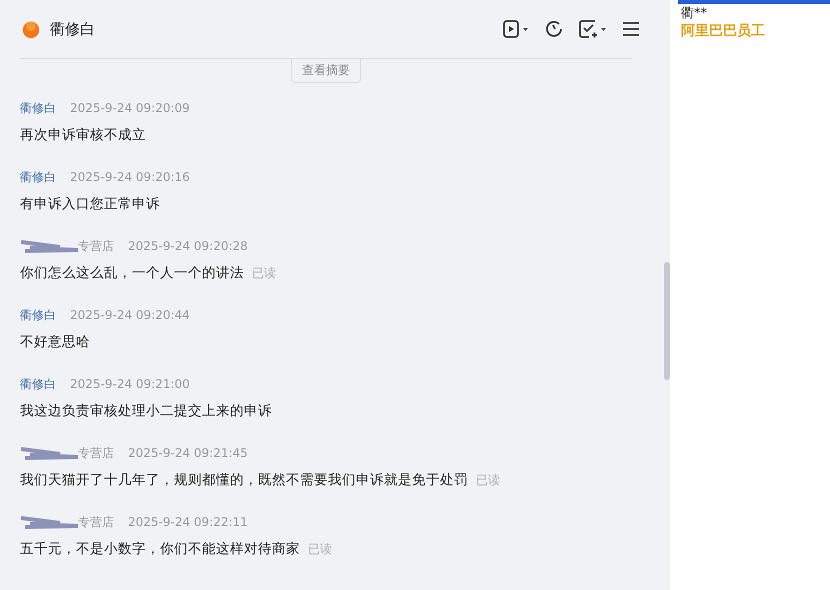 The image size is (830, 590). I want to click on menu-icon, so click(631, 29).